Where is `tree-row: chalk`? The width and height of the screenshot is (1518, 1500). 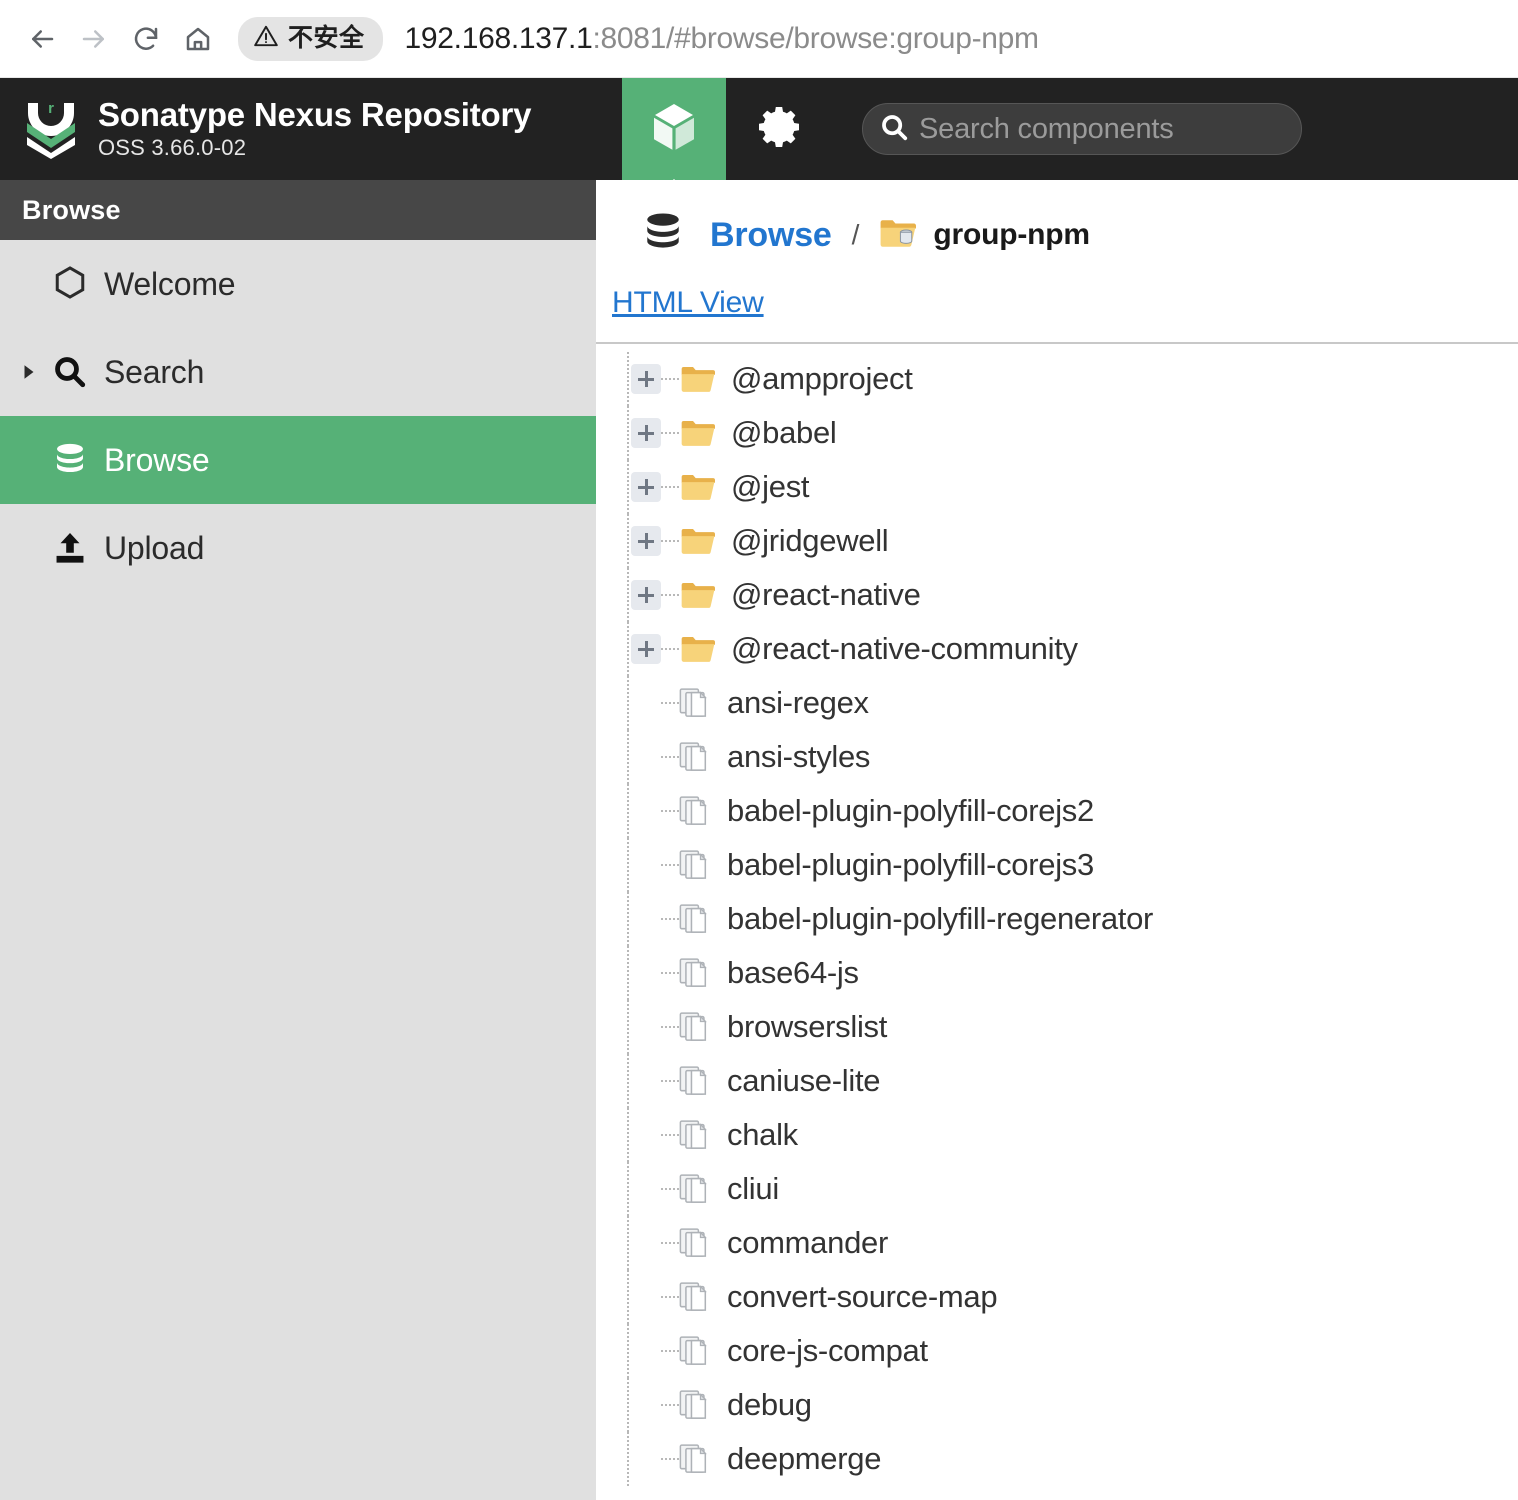 tree-row: chalk is located at coordinates (1057, 1135).